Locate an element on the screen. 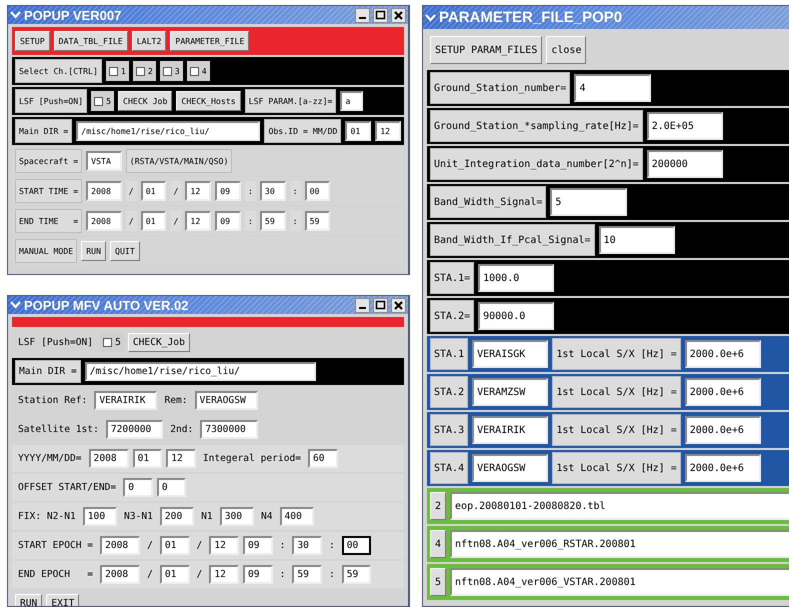 The image size is (789, 607). input-field: VSTA is located at coordinates (104, 161).